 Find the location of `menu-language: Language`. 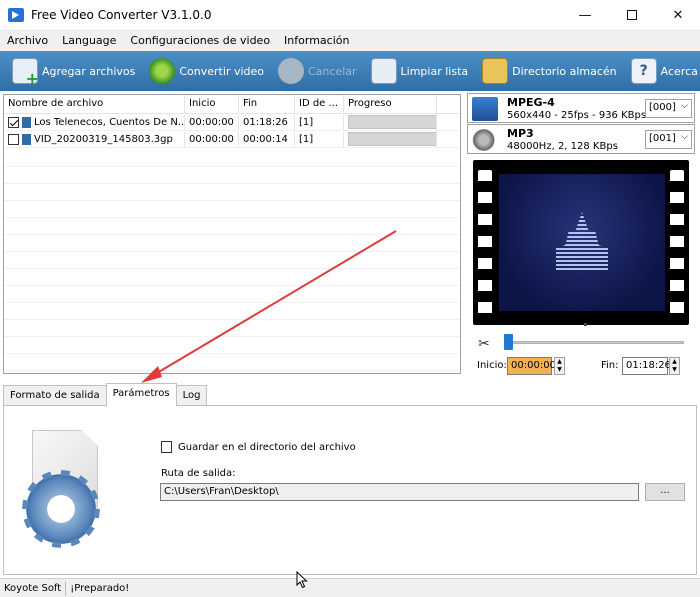

menu-language: Language is located at coordinates (89, 41).